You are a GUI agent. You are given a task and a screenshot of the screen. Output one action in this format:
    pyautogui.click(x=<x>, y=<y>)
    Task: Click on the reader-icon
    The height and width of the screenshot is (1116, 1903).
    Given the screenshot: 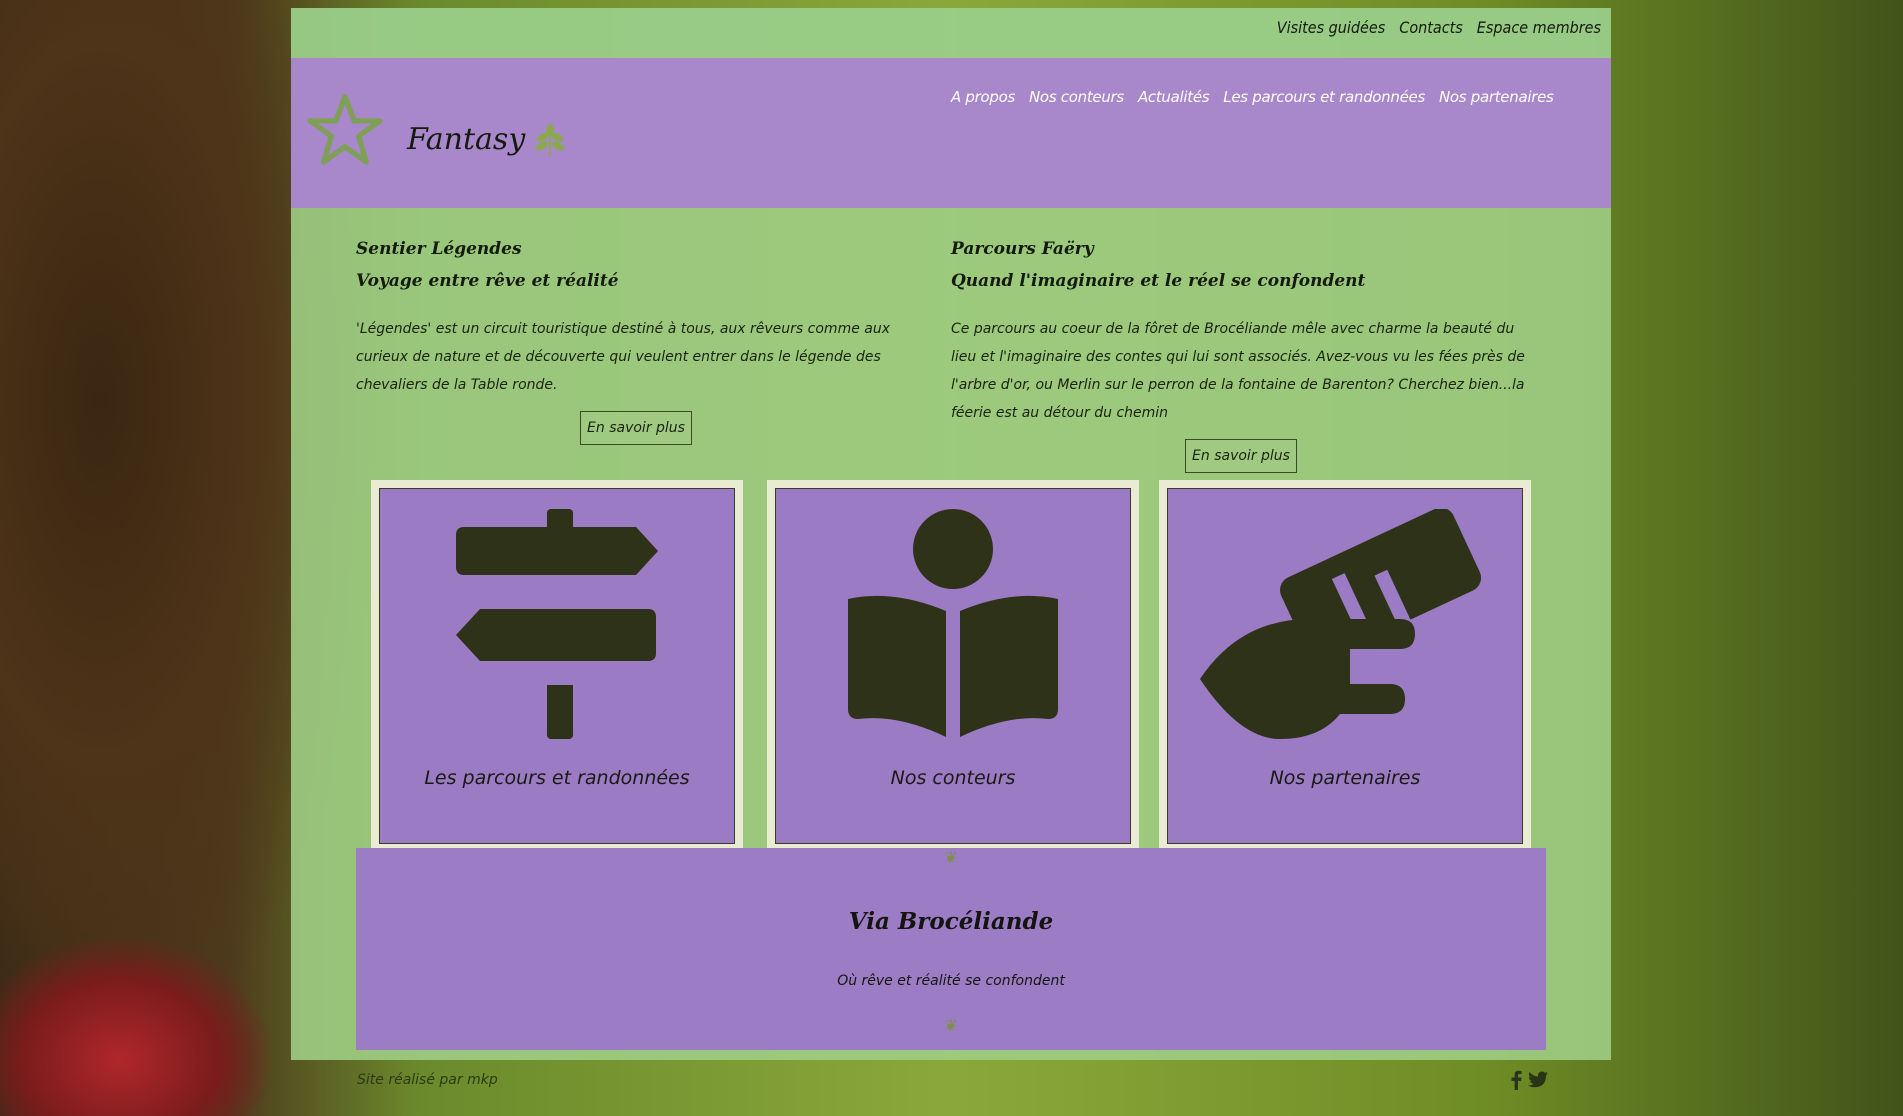 What is the action you would take?
    pyautogui.click(x=953, y=623)
    